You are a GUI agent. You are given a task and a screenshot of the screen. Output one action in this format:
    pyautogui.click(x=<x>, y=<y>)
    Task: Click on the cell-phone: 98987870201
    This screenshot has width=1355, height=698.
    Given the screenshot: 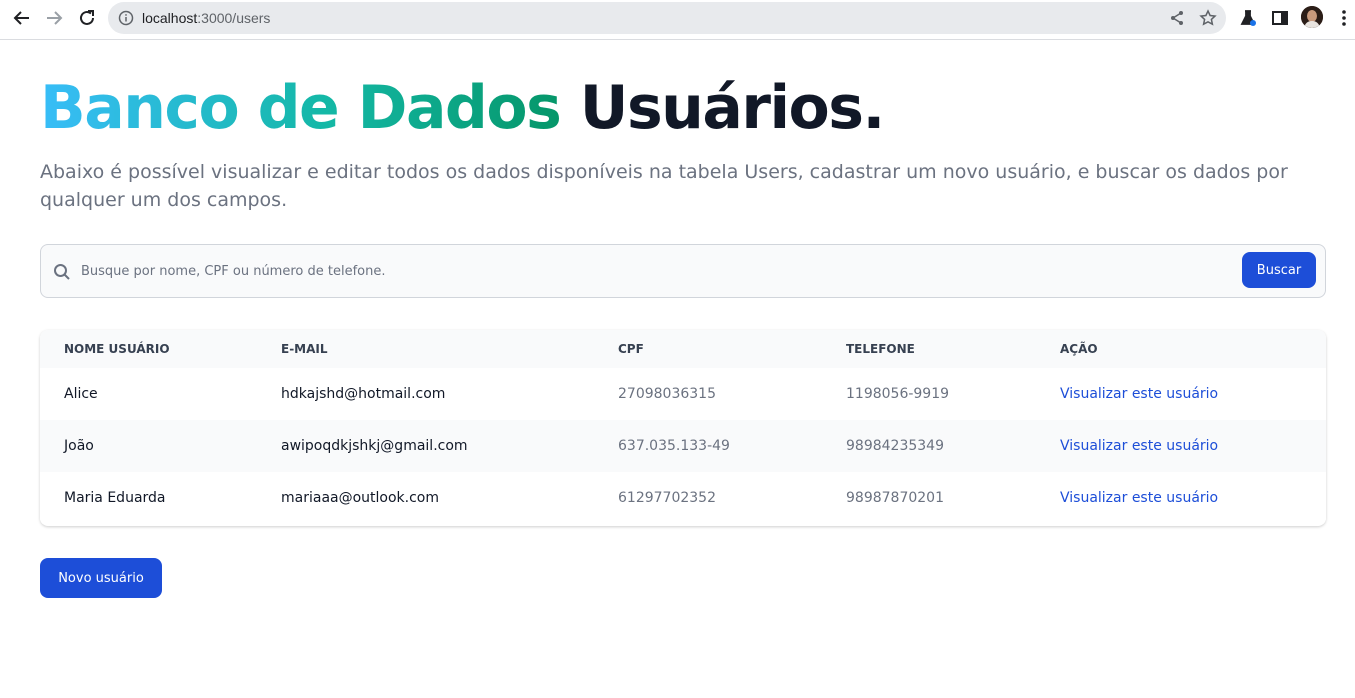 What is the action you would take?
    pyautogui.click(x=895, y=498)
    